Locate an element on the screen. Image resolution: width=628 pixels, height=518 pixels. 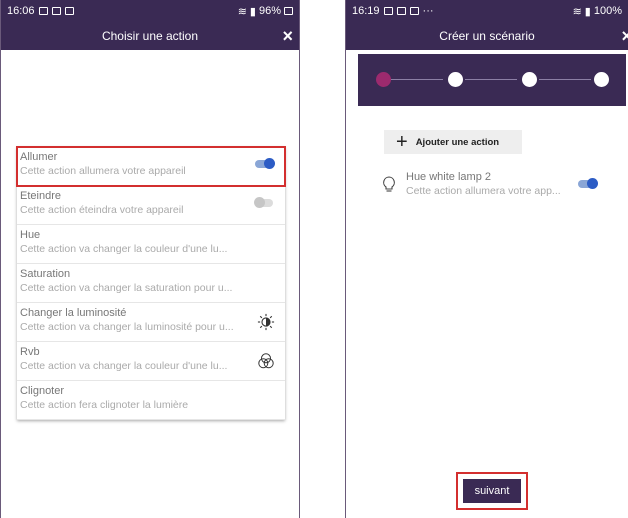
page-title: Choisir une action is located at coordinates (150, 36).